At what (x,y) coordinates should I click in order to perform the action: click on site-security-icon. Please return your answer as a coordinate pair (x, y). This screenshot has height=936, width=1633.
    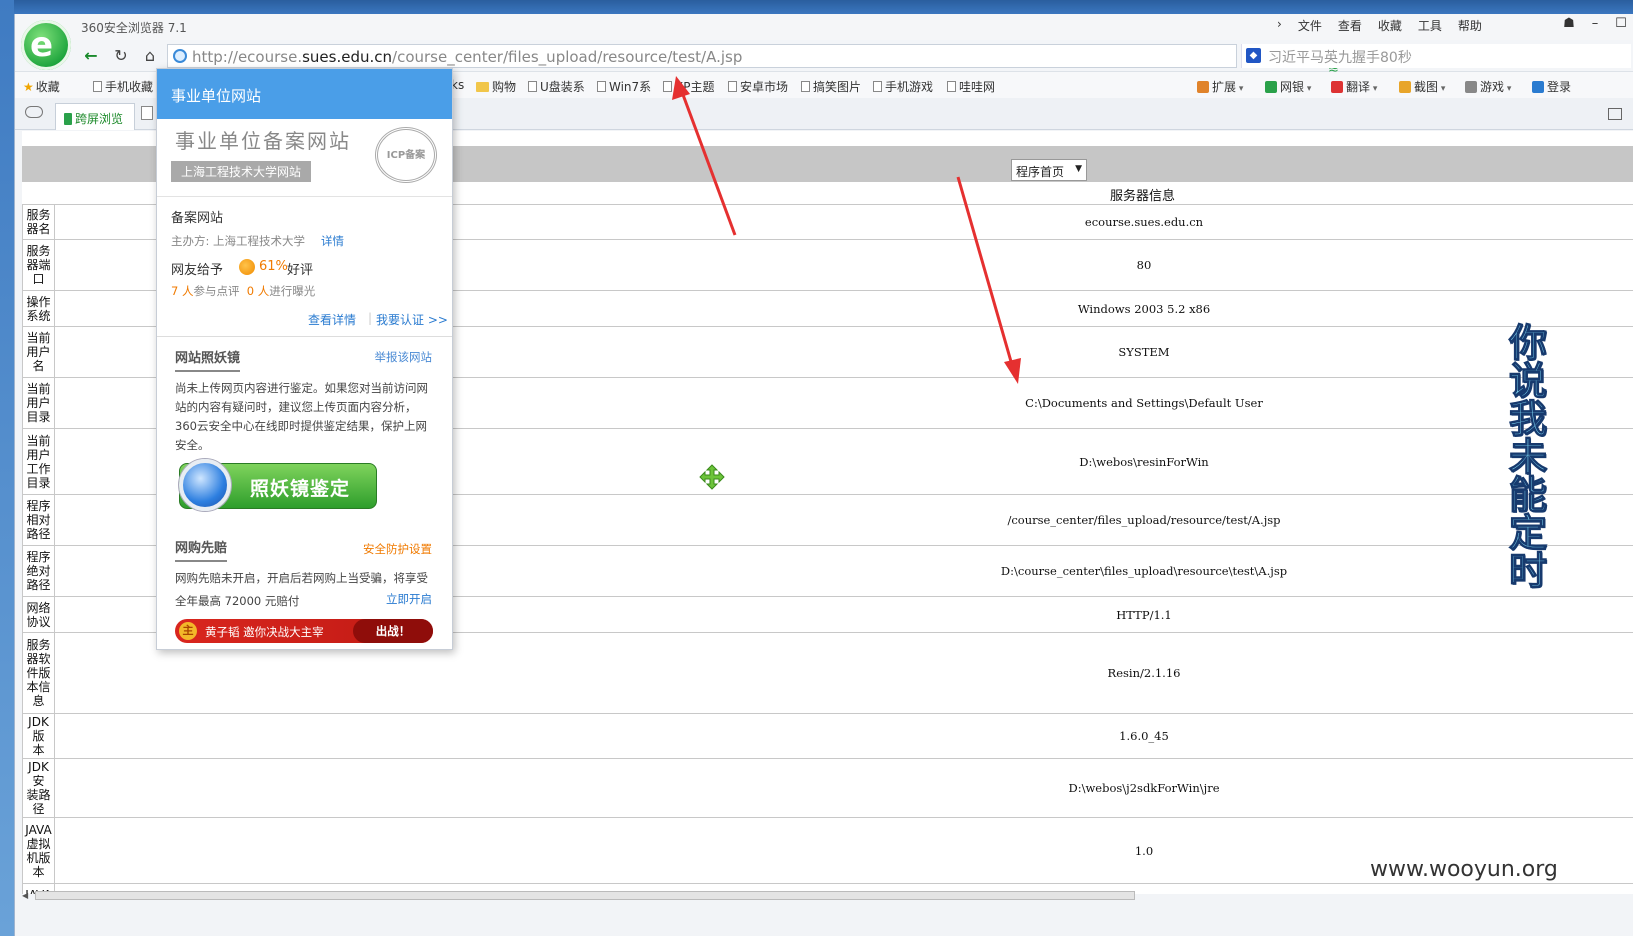
    Looking at the image, I should click on (180, 56).